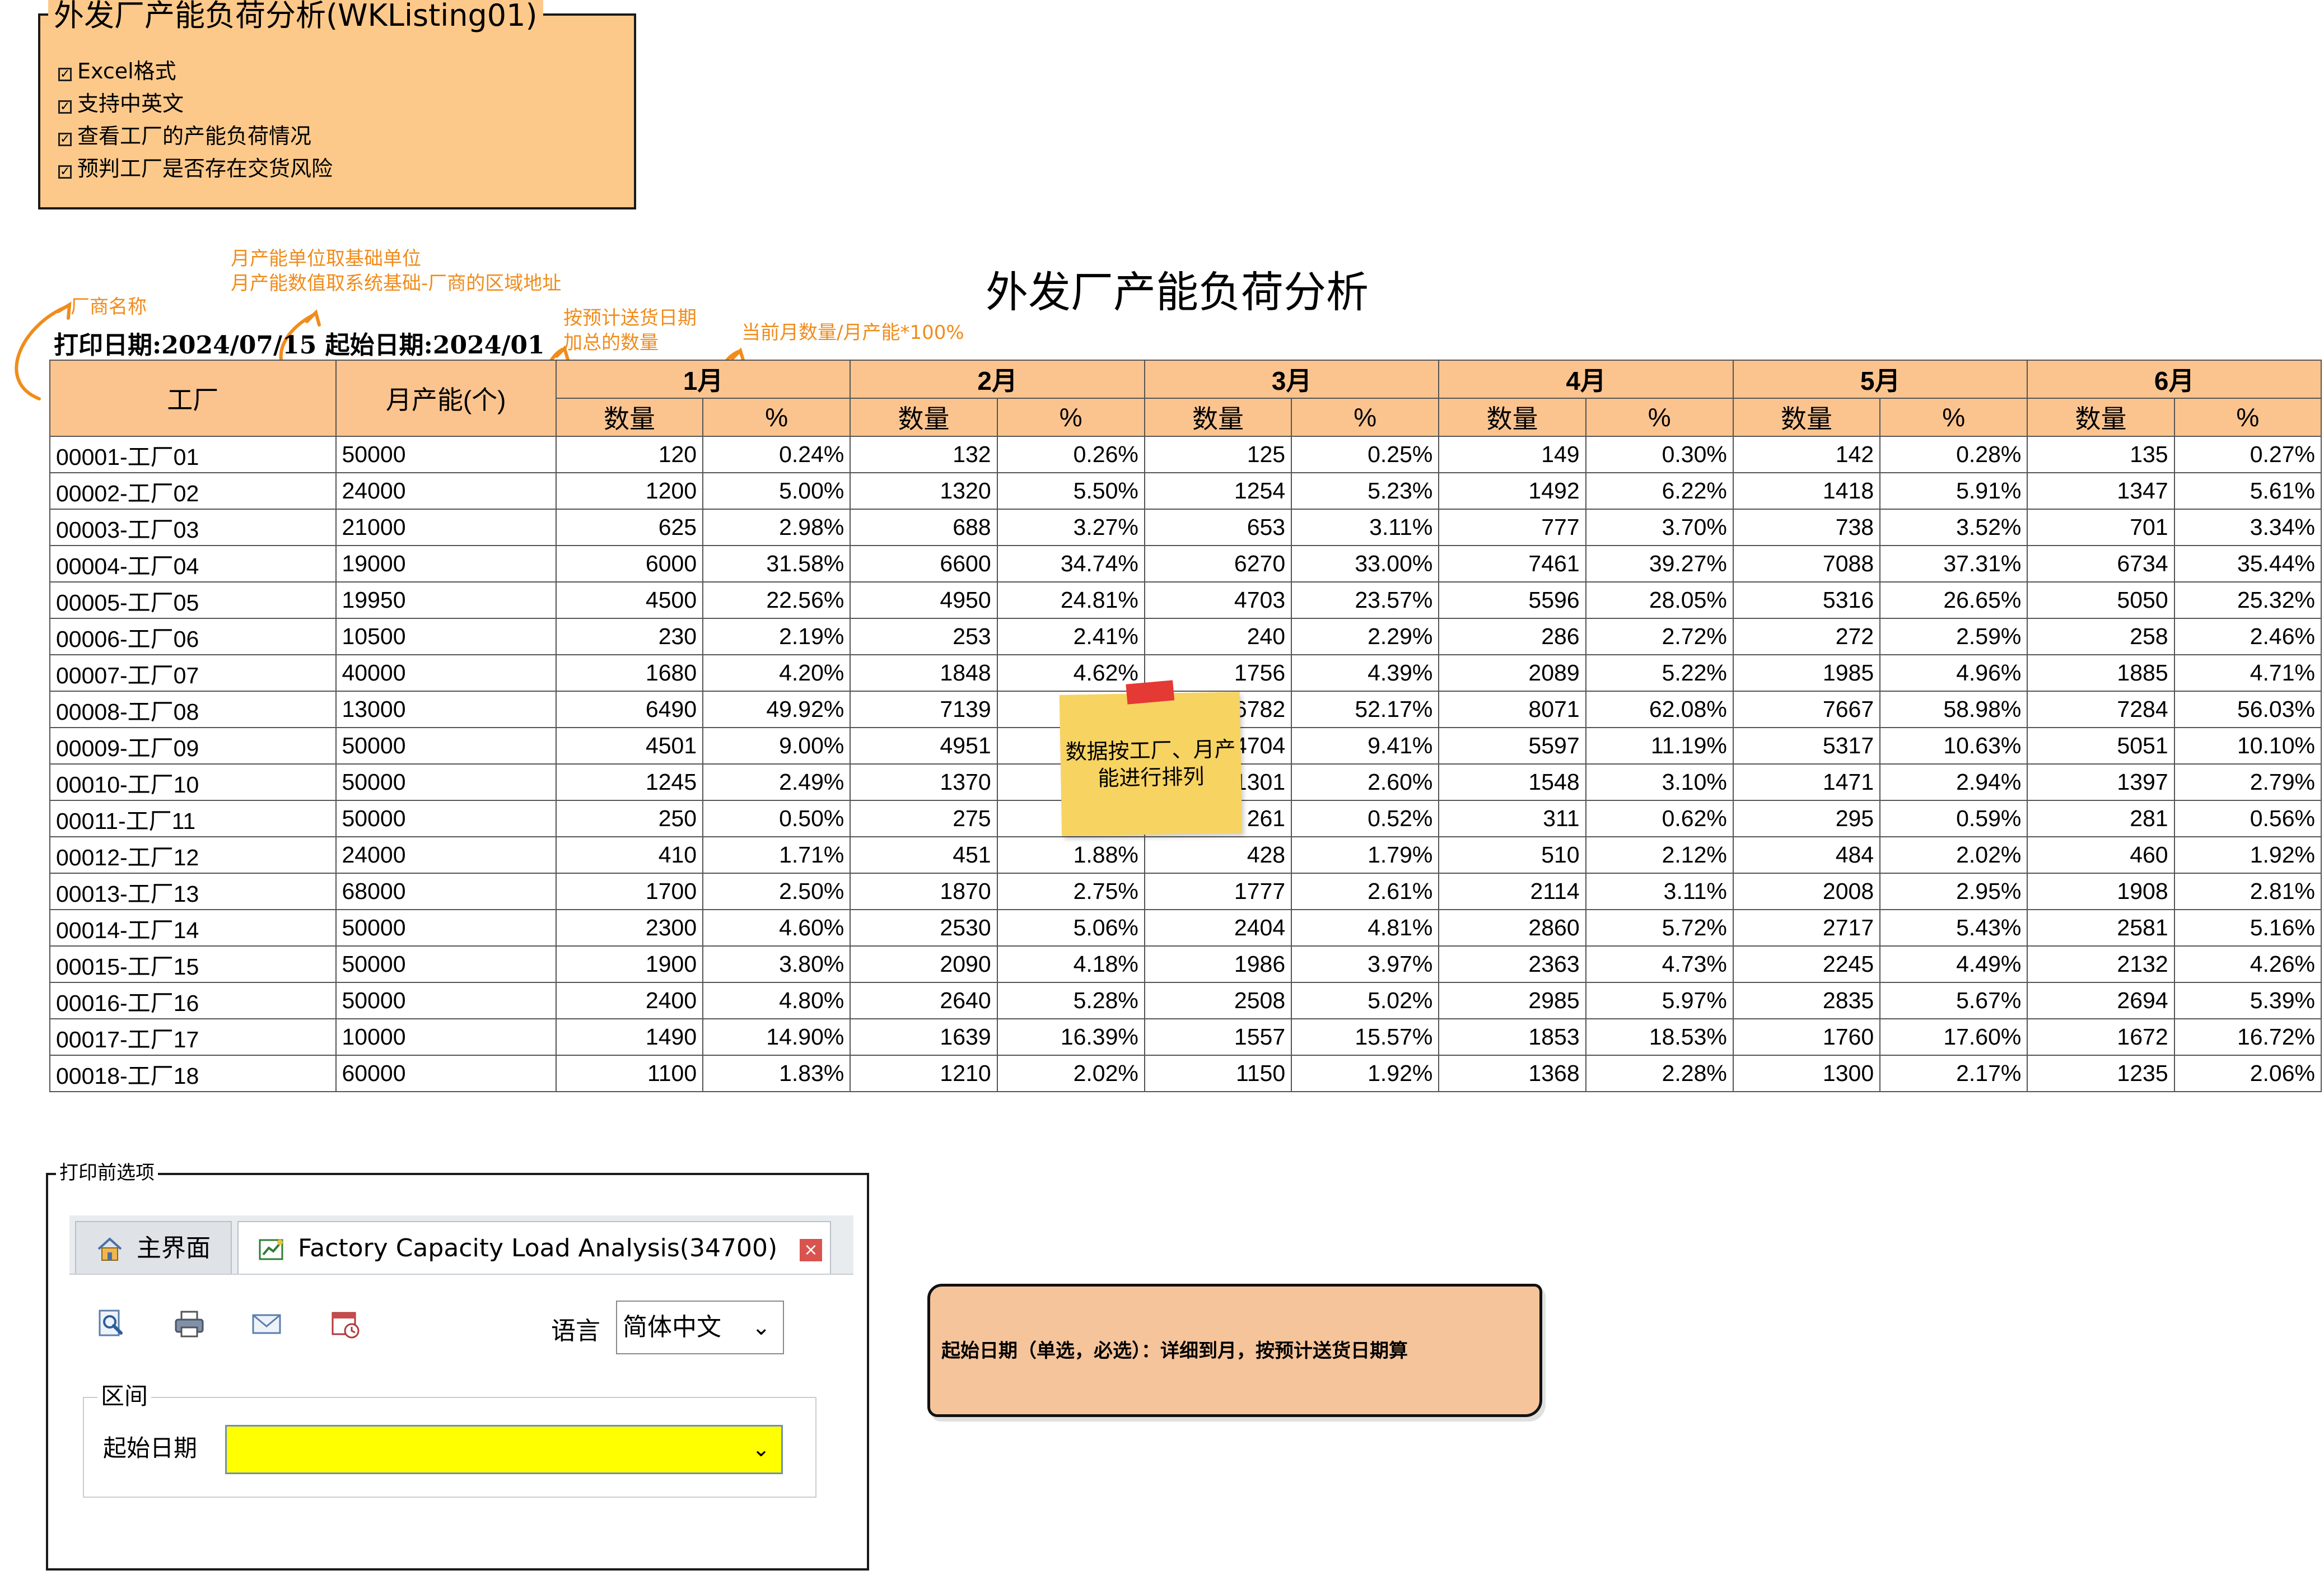 This screenshot has height=1575, width=2324. I want to click on qty-cell: 7088, so click(1807, 564).